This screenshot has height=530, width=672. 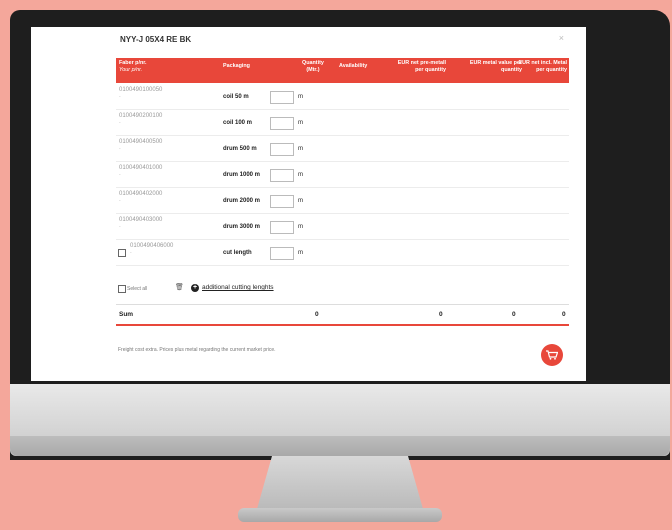 I want to click on table-row: 0100490200100 - coil 100 m m, so click(x=342, y=122).